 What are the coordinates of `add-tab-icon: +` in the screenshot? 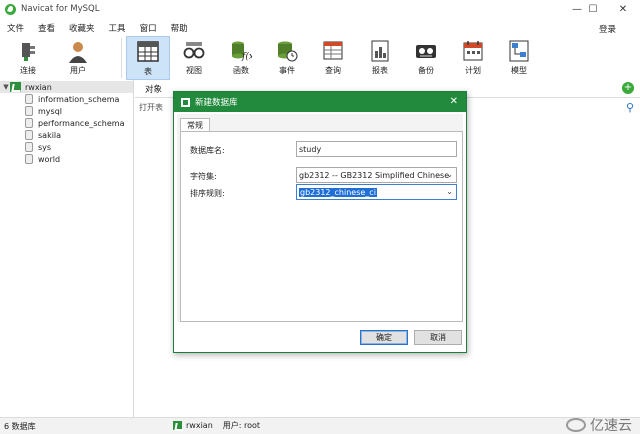 It's located at (628, 88).